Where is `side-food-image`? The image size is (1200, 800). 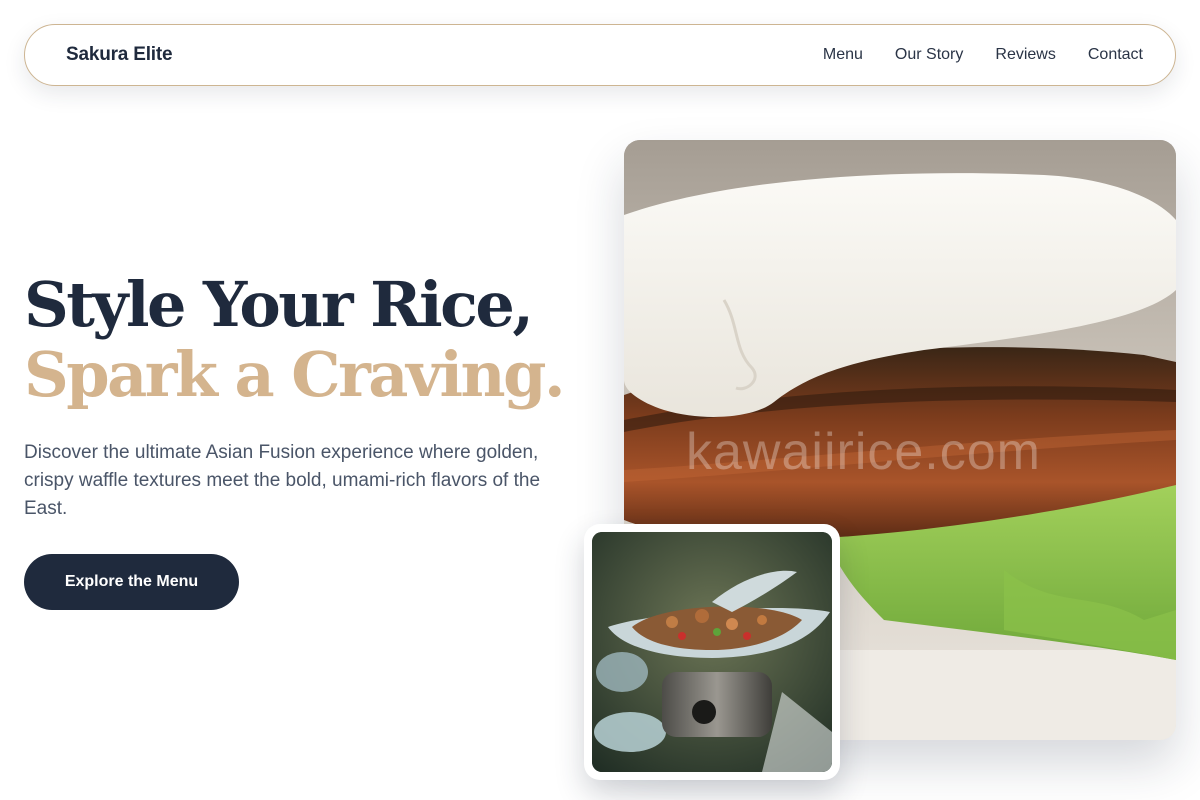
side-food-image is located at coordinates (712, 652).